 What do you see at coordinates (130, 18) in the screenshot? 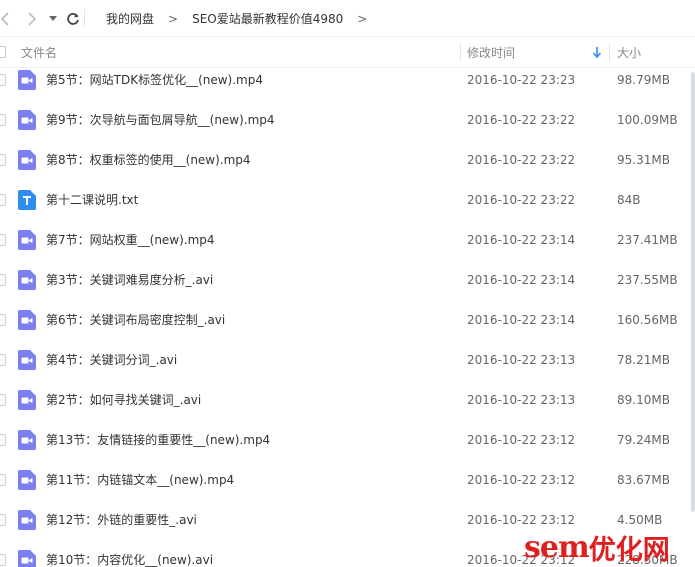
I see `breadcrumb-root: 我的网盘` at bounding box center [130, 18].